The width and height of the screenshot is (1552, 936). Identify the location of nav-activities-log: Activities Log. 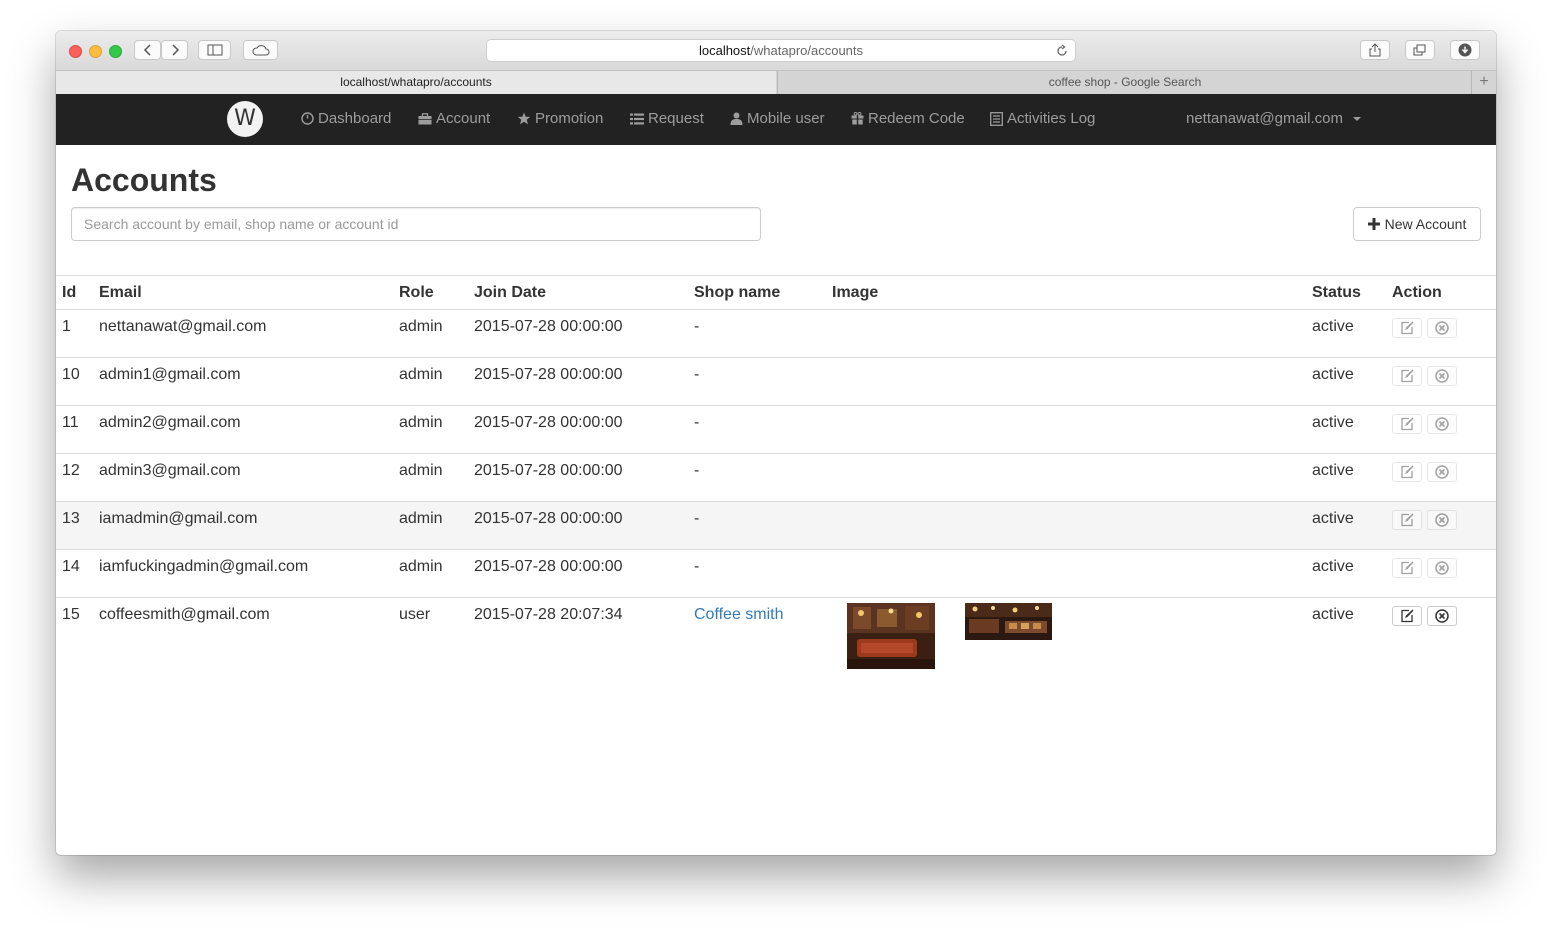
(1042, 118).